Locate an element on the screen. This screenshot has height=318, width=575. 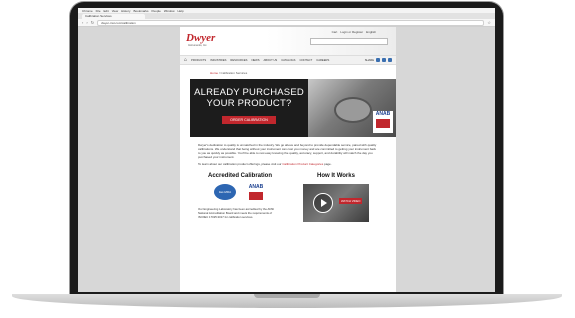
order-calibration-button: ORDER CALIBRATION is located at coordinates (249, 120).